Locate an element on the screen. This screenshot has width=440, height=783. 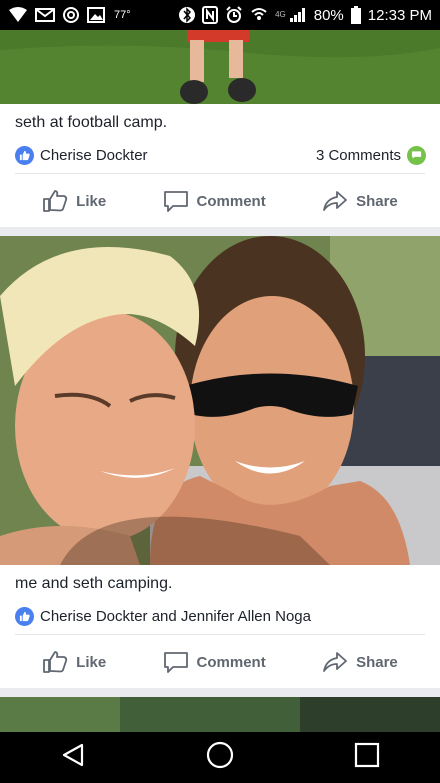
post-caption: me and seth camping. is located at coordinates (94, 583).